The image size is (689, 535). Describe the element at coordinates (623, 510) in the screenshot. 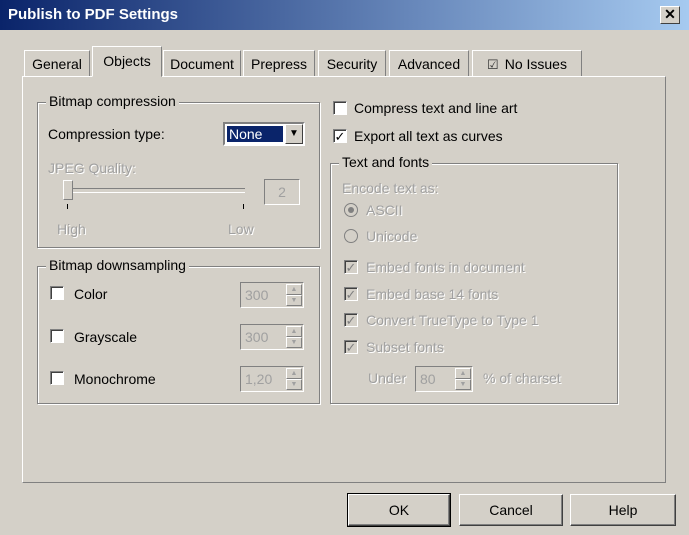

I see `help-button: Help` at that location.